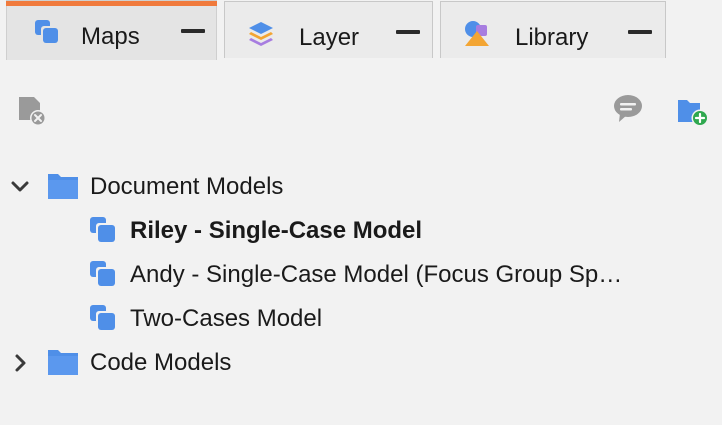  Describe the element at coordinates (33, 111) in the screenshot. I see `remove-map-icon` at that location.